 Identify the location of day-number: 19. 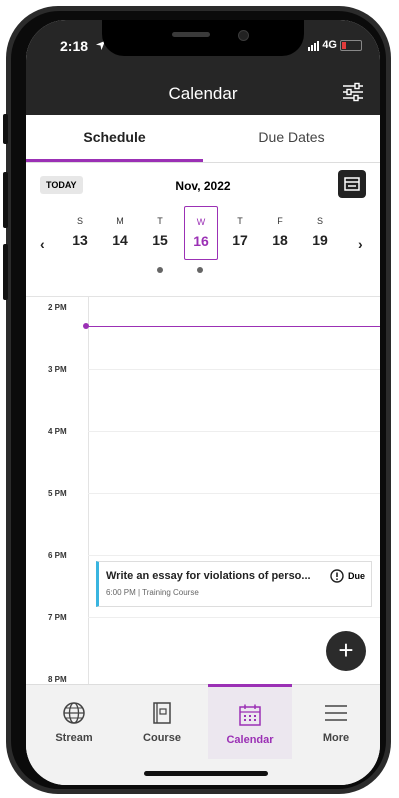
(320, 240).